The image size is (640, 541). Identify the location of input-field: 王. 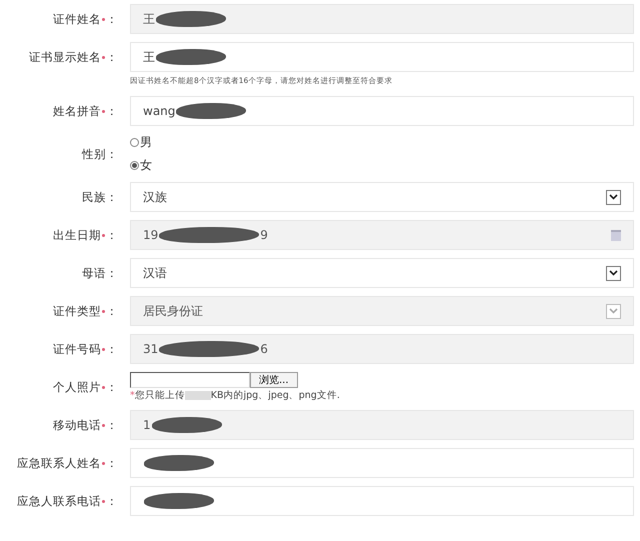
(382, 57).